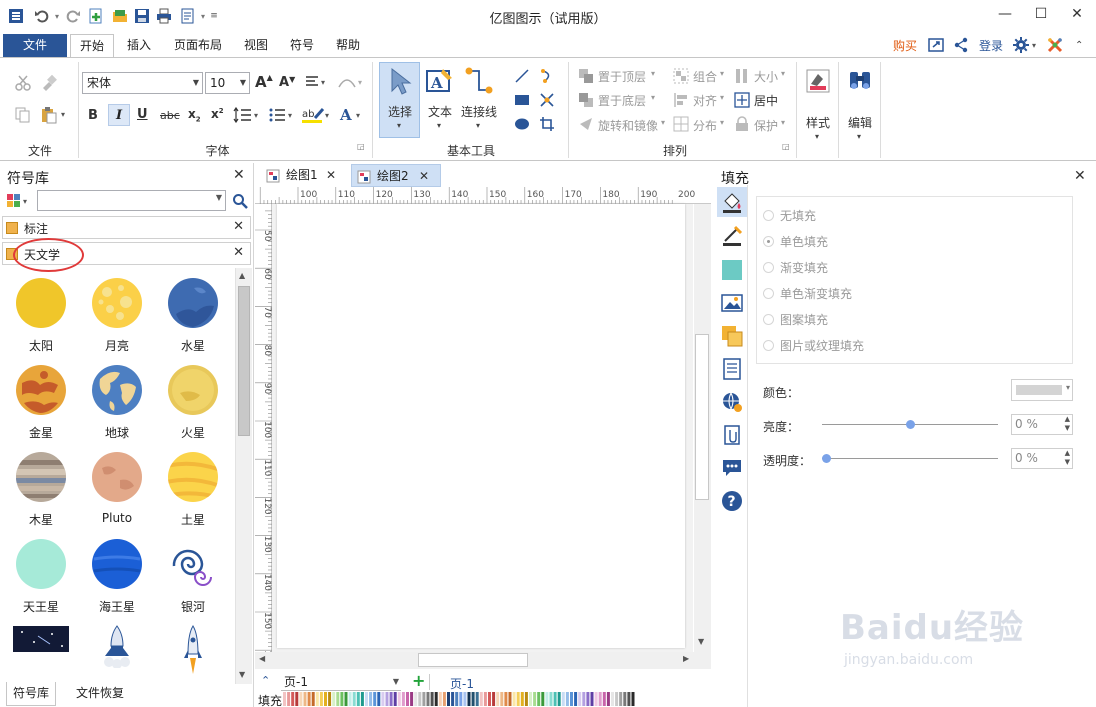  Describe the element at coordinates (818, 122) in the screenshot. I see `style-label: 样式` at that location.